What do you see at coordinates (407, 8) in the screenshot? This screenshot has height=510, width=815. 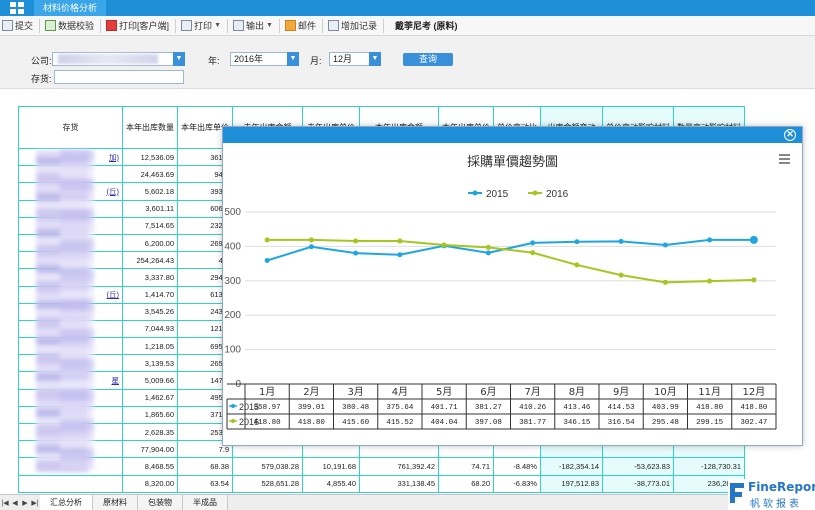 I see `title-bar: 材料价格分析` at bounding box center [407, 8].